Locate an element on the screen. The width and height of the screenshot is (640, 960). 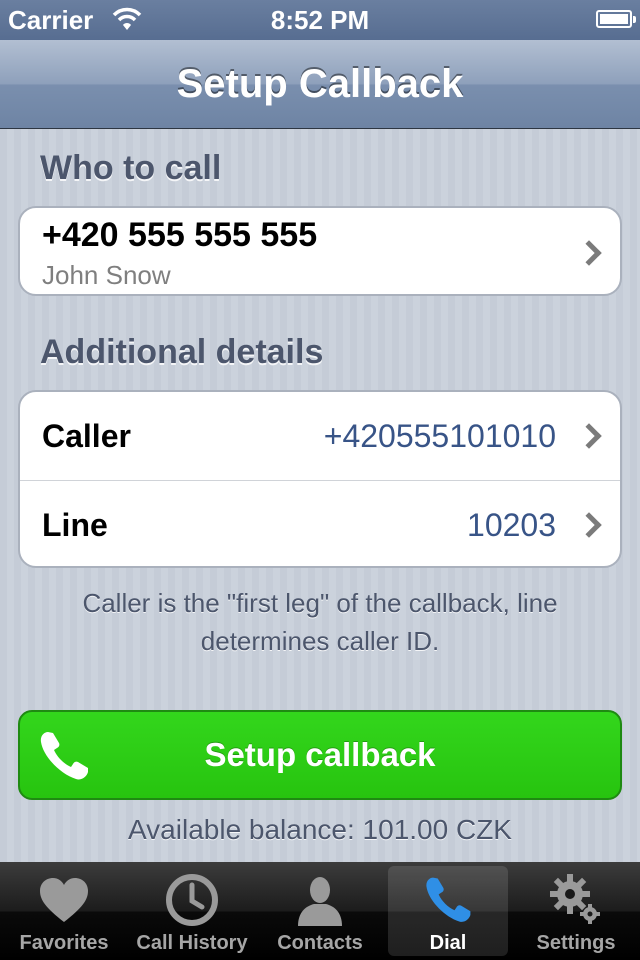
caller-label: Caller is located at coordinates (86, 436).